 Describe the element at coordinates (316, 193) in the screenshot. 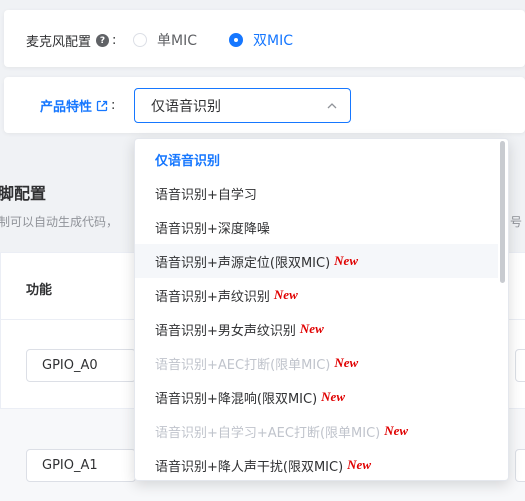

I see `dropdown-option: 语音识别+自学习` at that location.